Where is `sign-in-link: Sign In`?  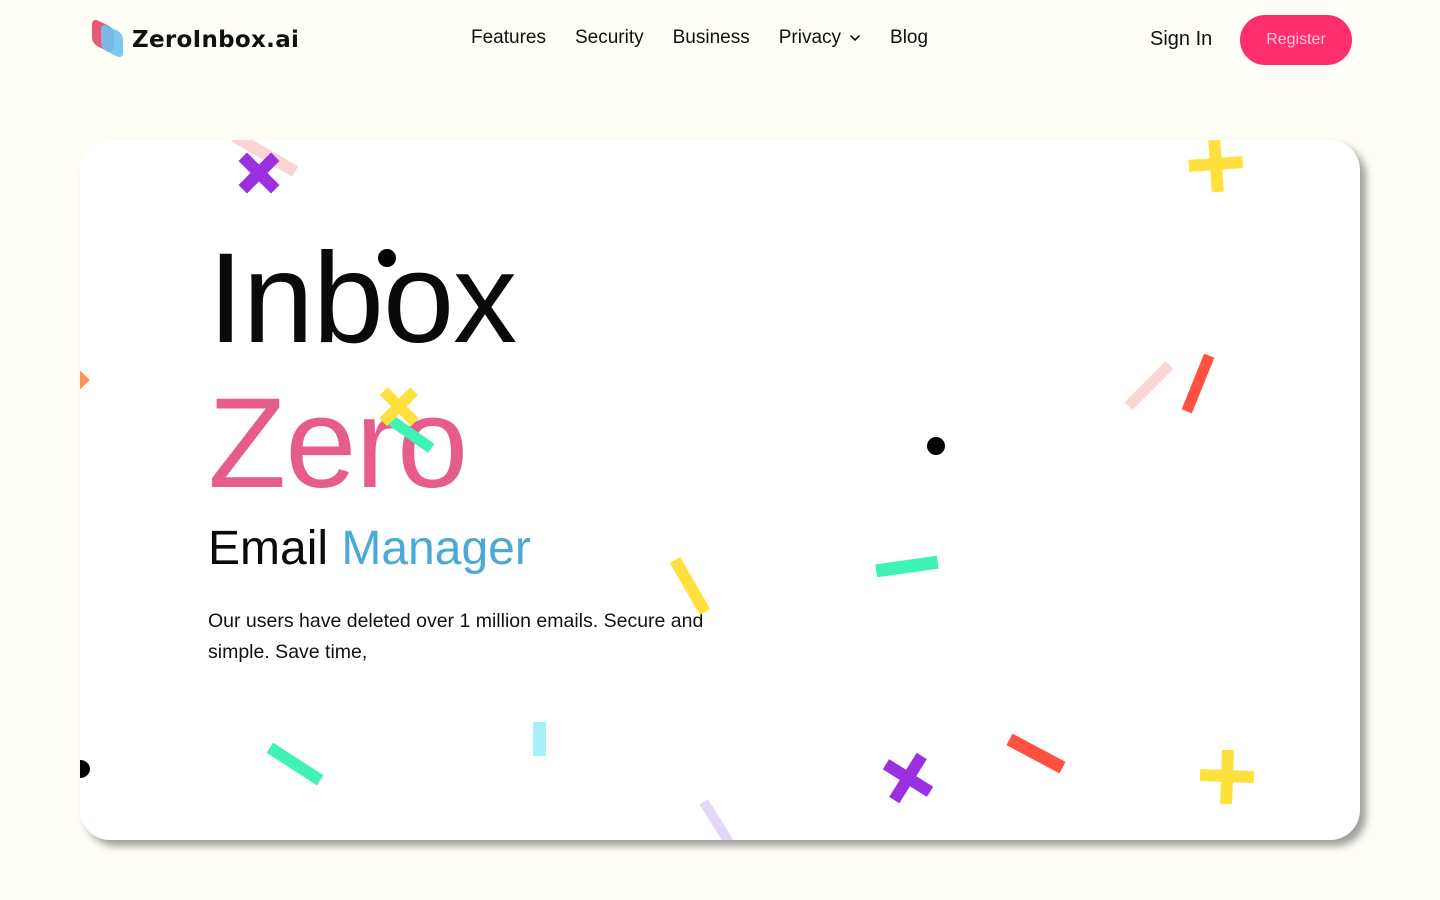 sign-in-link: Sign In is located at coordinates (1181, 39).